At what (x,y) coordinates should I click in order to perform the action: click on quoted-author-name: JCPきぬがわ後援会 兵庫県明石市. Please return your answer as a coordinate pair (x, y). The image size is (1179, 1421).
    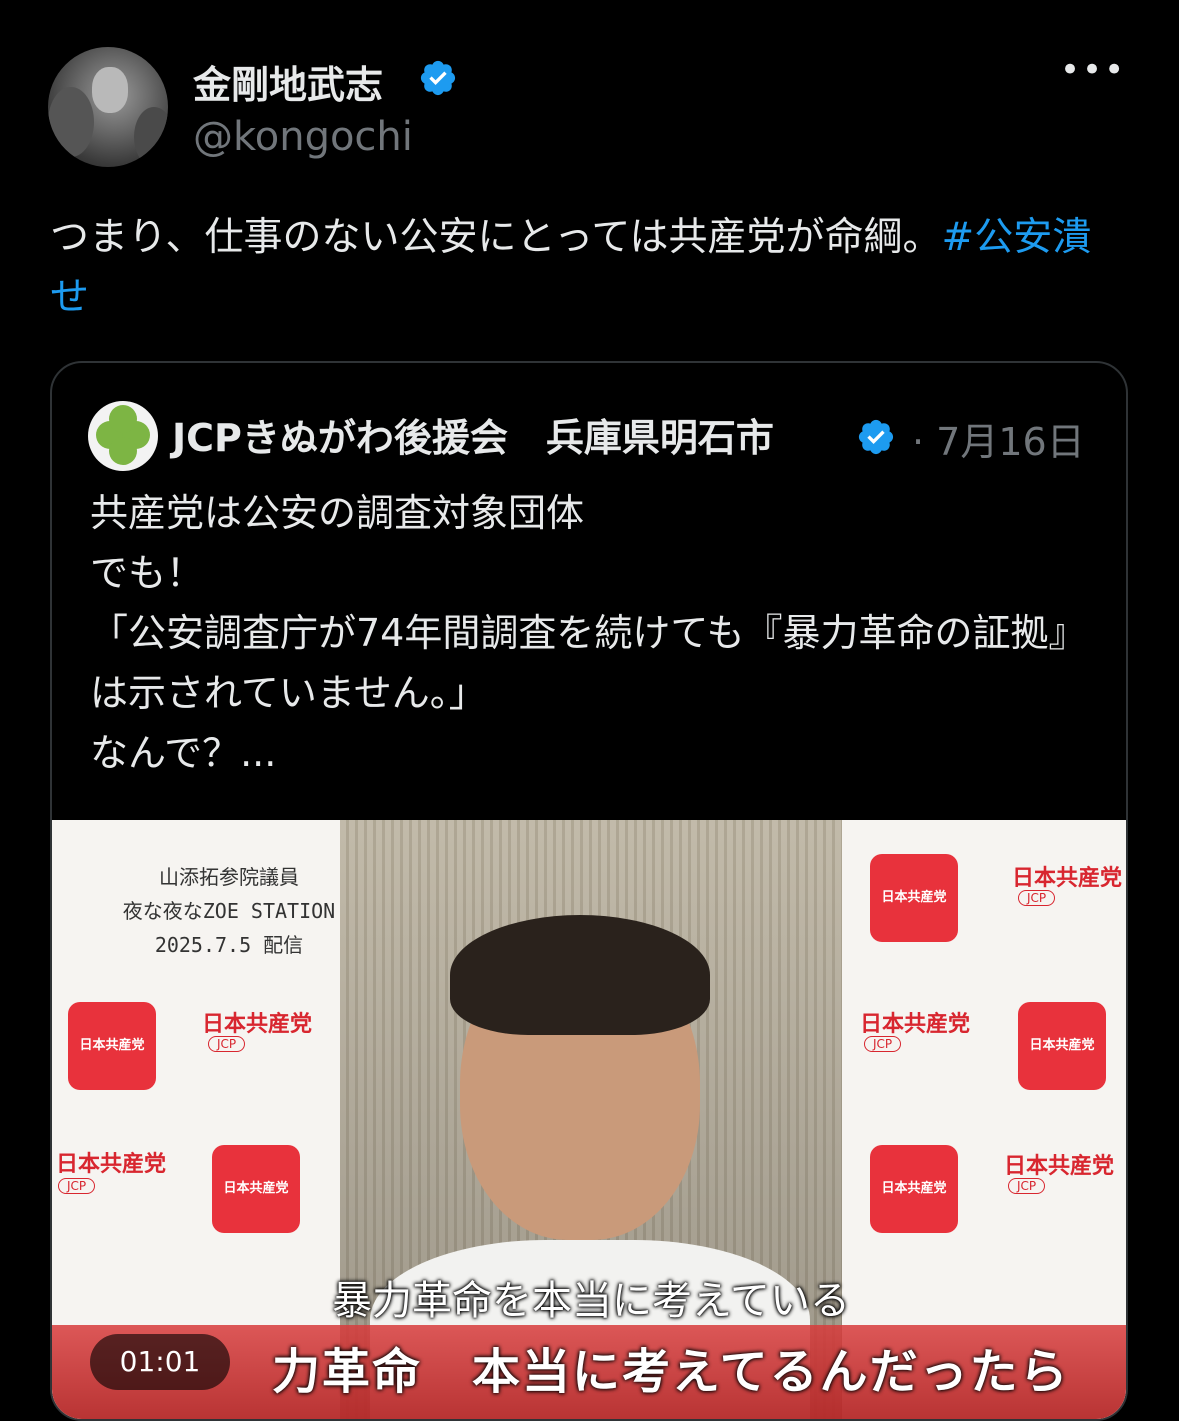
    Looking at the image, I should click on (473, 434).